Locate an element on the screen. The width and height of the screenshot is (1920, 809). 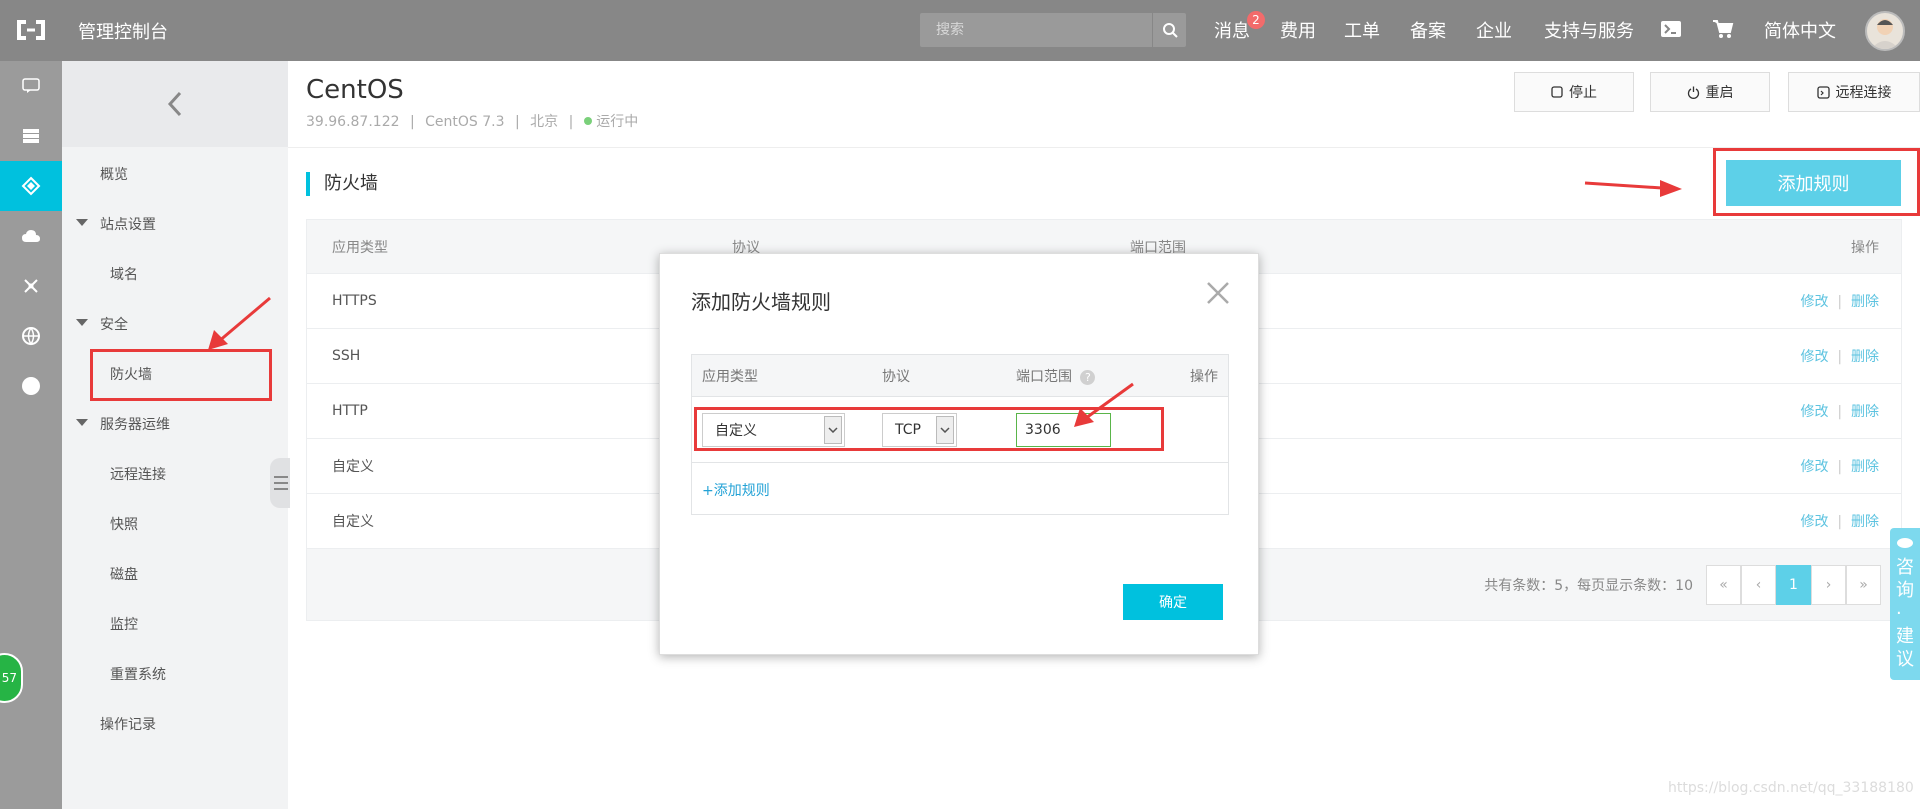
add-rule-link: +添加规则 is located at coordinates (736, 490).